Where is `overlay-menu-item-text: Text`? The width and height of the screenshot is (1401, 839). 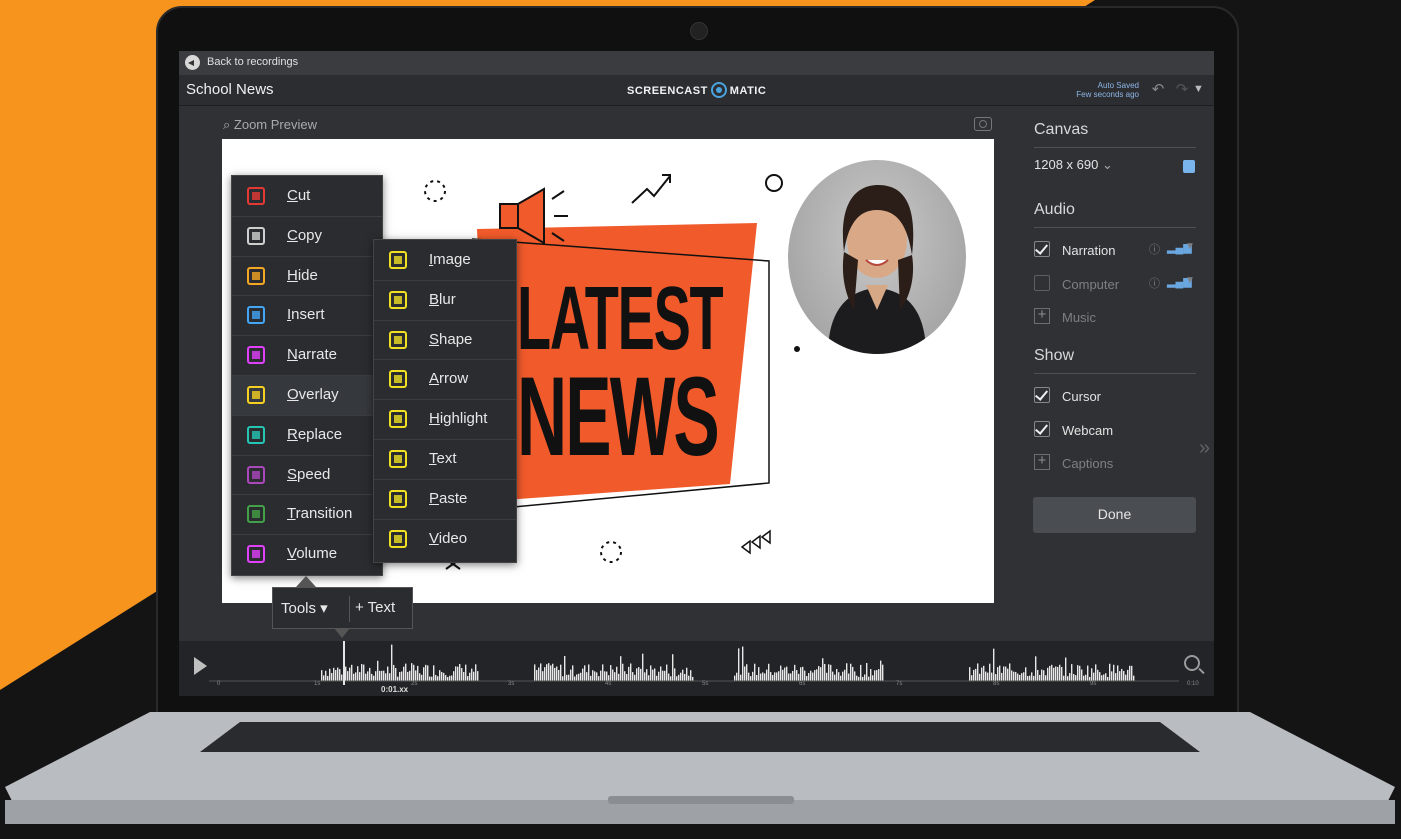 overlay-menu-item-text: Text is located at coordinates (445, 459).